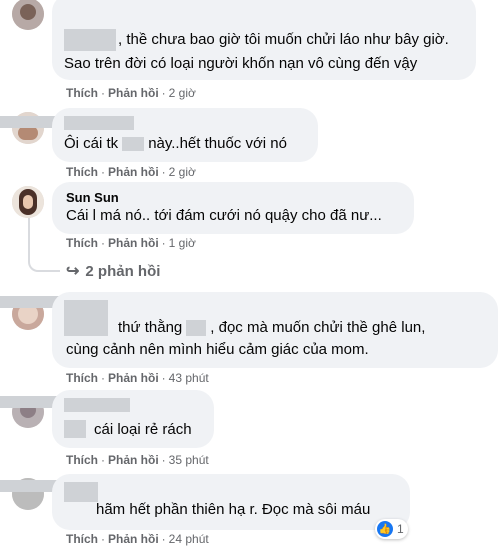 The height and width of the screenshot is (546, 503). I want to click on timestamp: 35 phút, so click(189, 460).